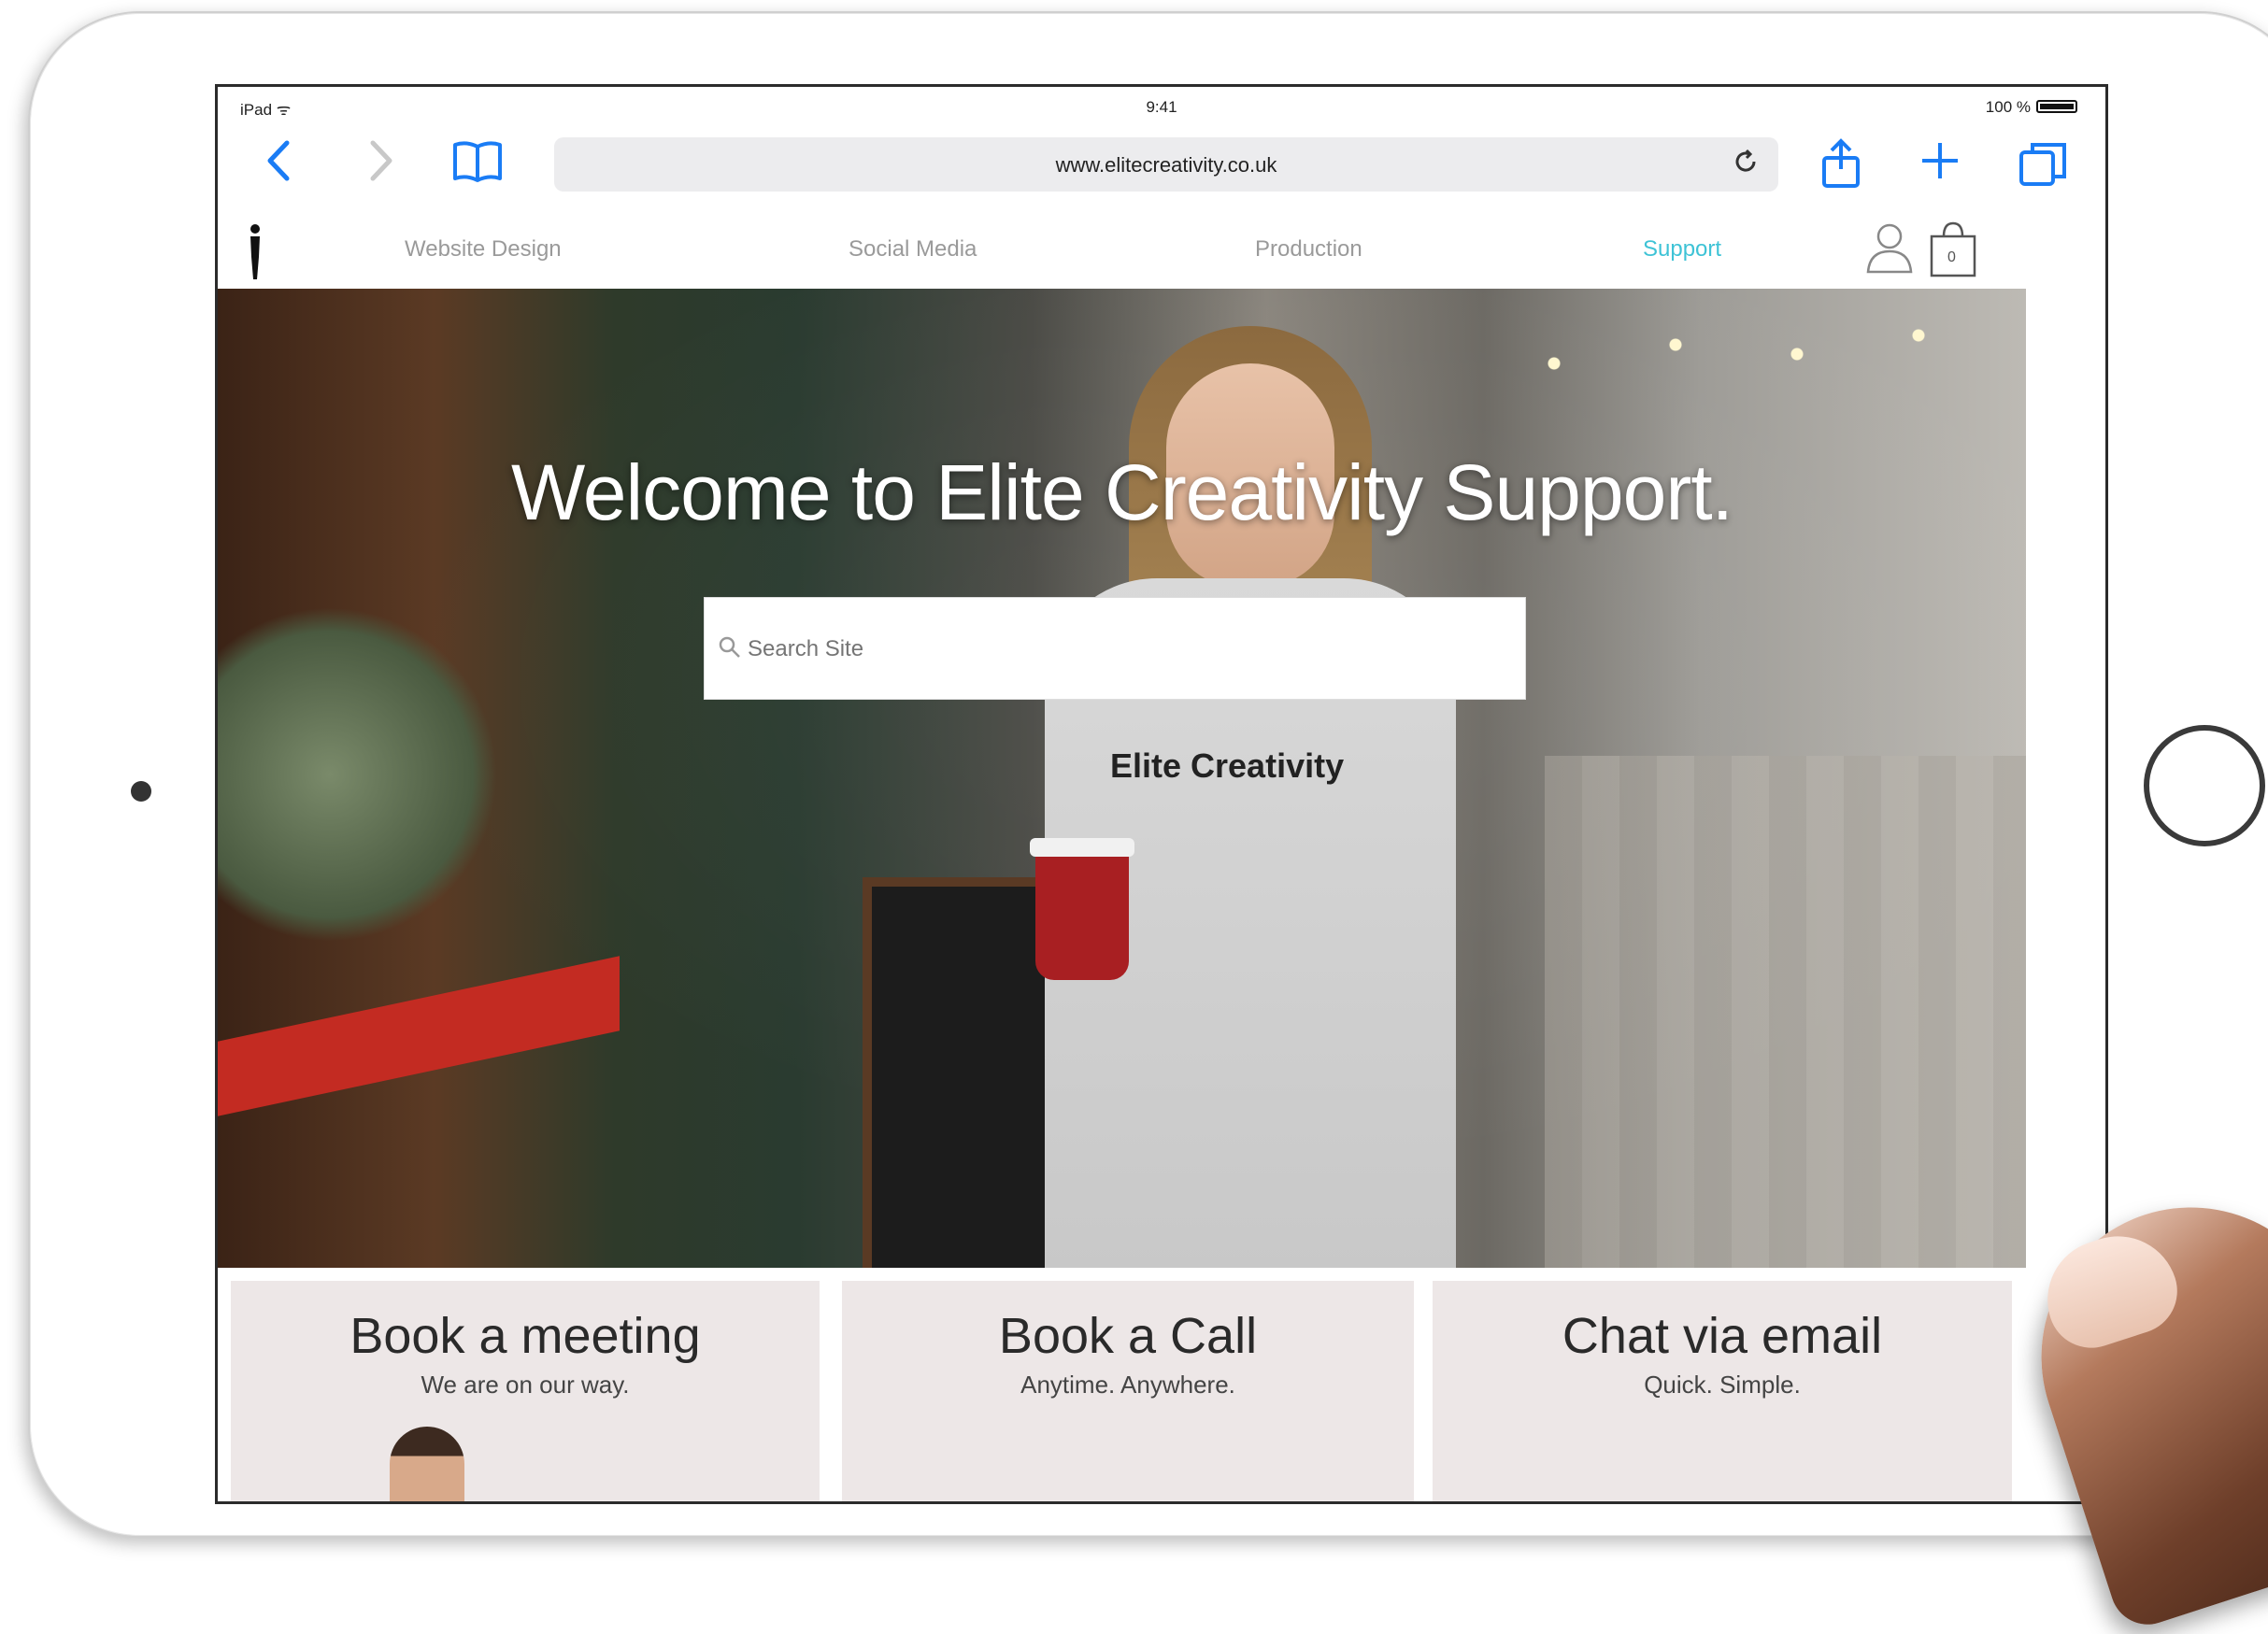 This screenshot has width=2268, height=1634. Describe the element at coordinates (525, 1336) in the screenshot. I see `card-title: Book a meeting` at that location.